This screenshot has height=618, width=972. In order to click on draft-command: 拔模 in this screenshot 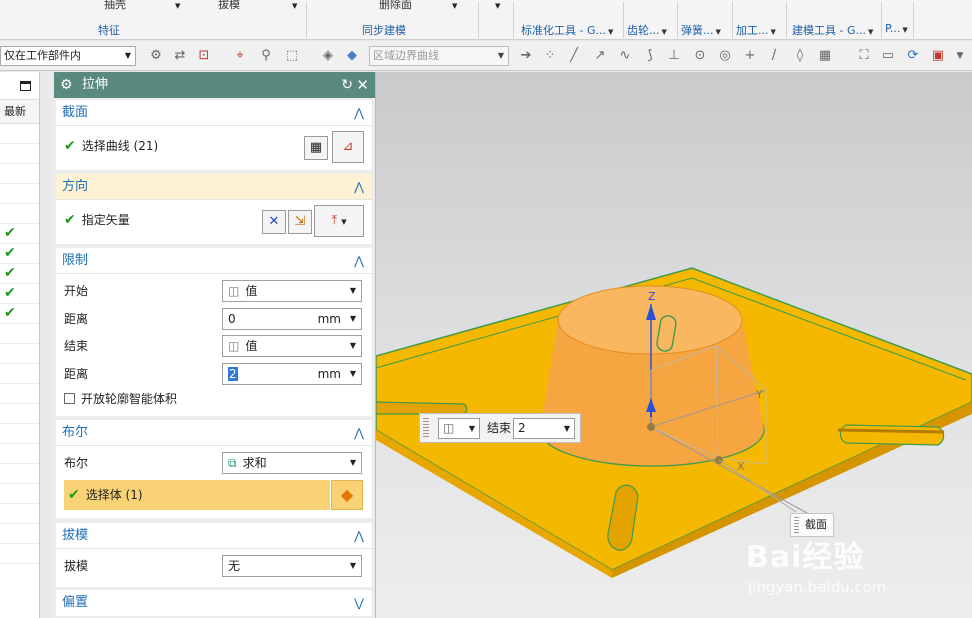, I will do `click(229, 6)`.